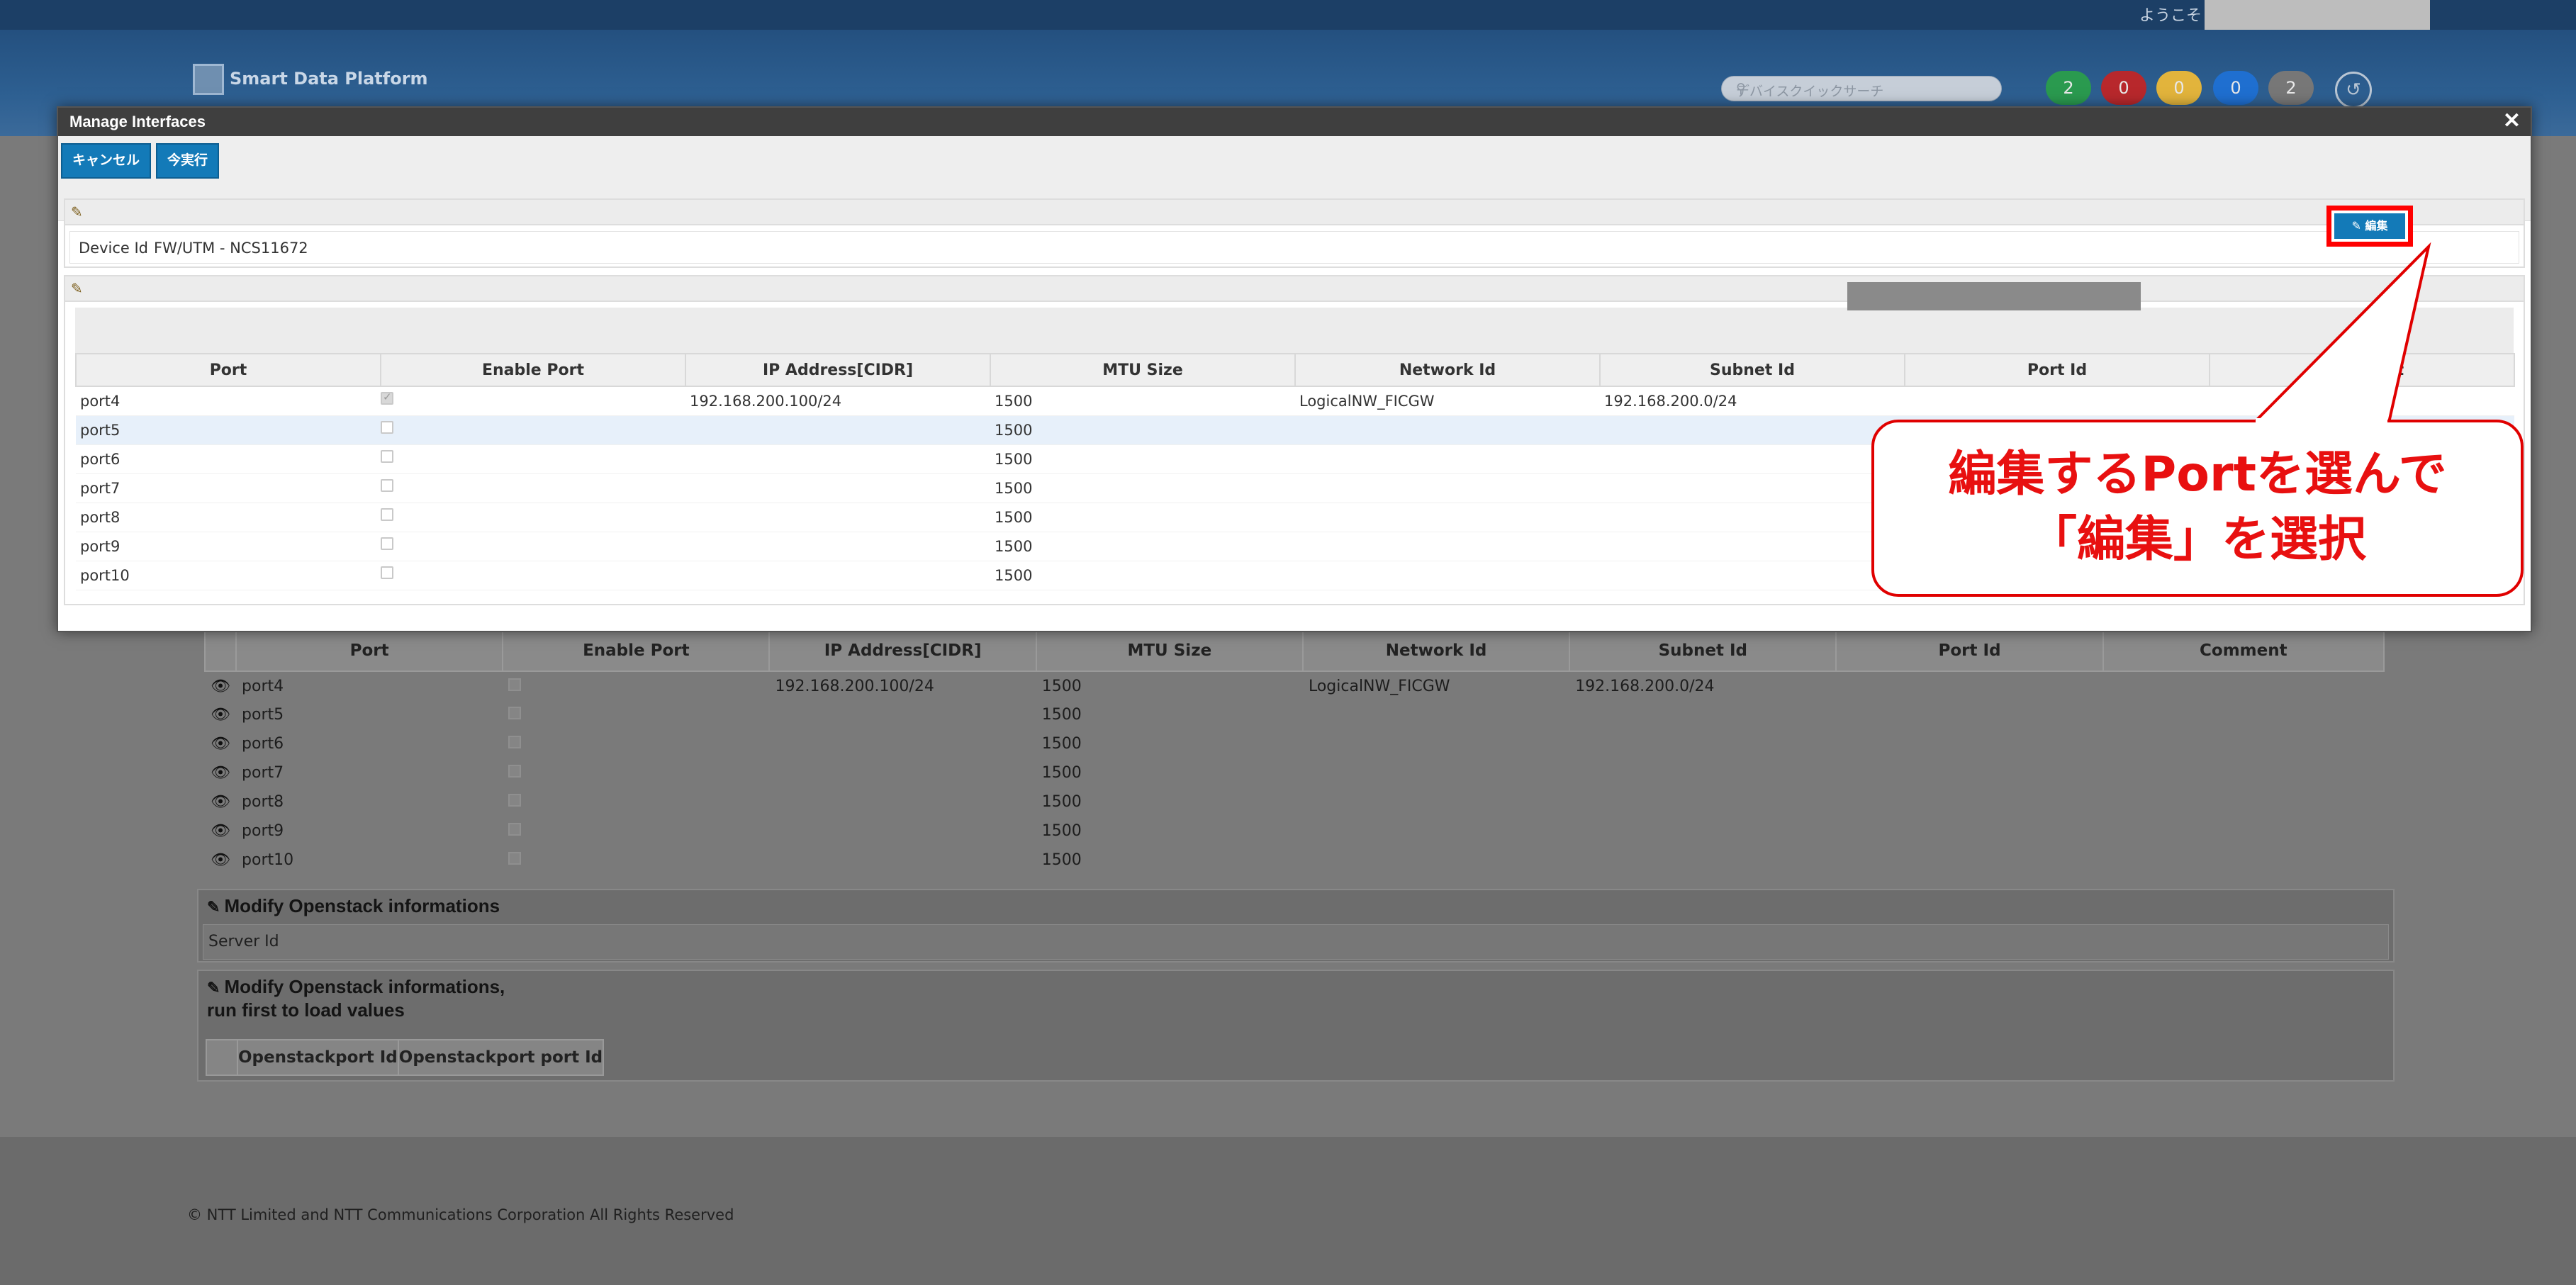 The width and height of the screenshot is (2576, 1285). I want to click on run-now-button: 今実行, so click(188, 161).